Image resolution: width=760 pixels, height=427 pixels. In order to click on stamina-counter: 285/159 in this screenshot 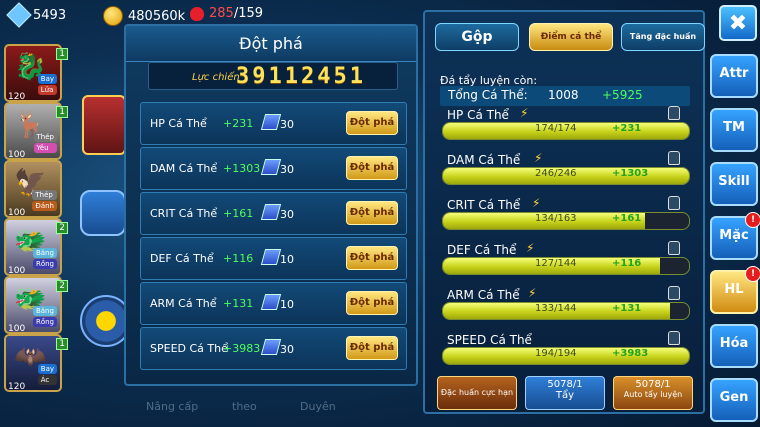, I will do `click(226, 13)`.